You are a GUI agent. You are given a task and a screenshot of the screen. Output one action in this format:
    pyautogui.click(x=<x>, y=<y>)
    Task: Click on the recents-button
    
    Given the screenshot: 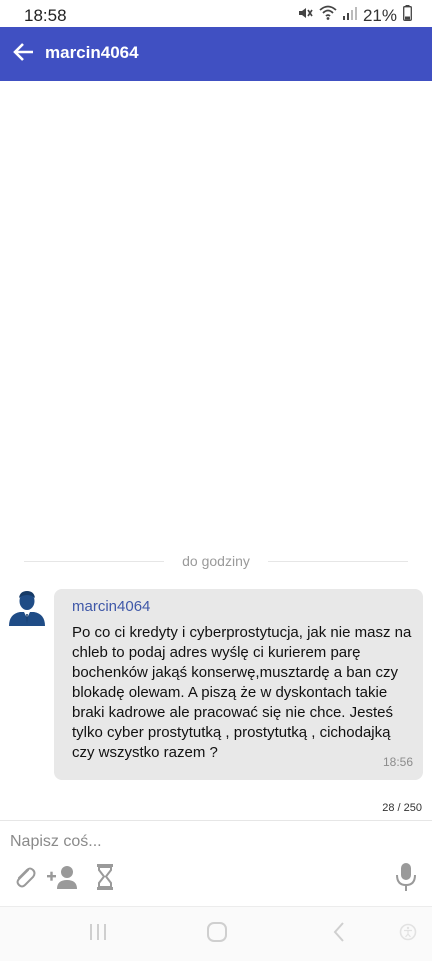 What is the action you would take?
    pyautogui.click(x=98, y=934)
    